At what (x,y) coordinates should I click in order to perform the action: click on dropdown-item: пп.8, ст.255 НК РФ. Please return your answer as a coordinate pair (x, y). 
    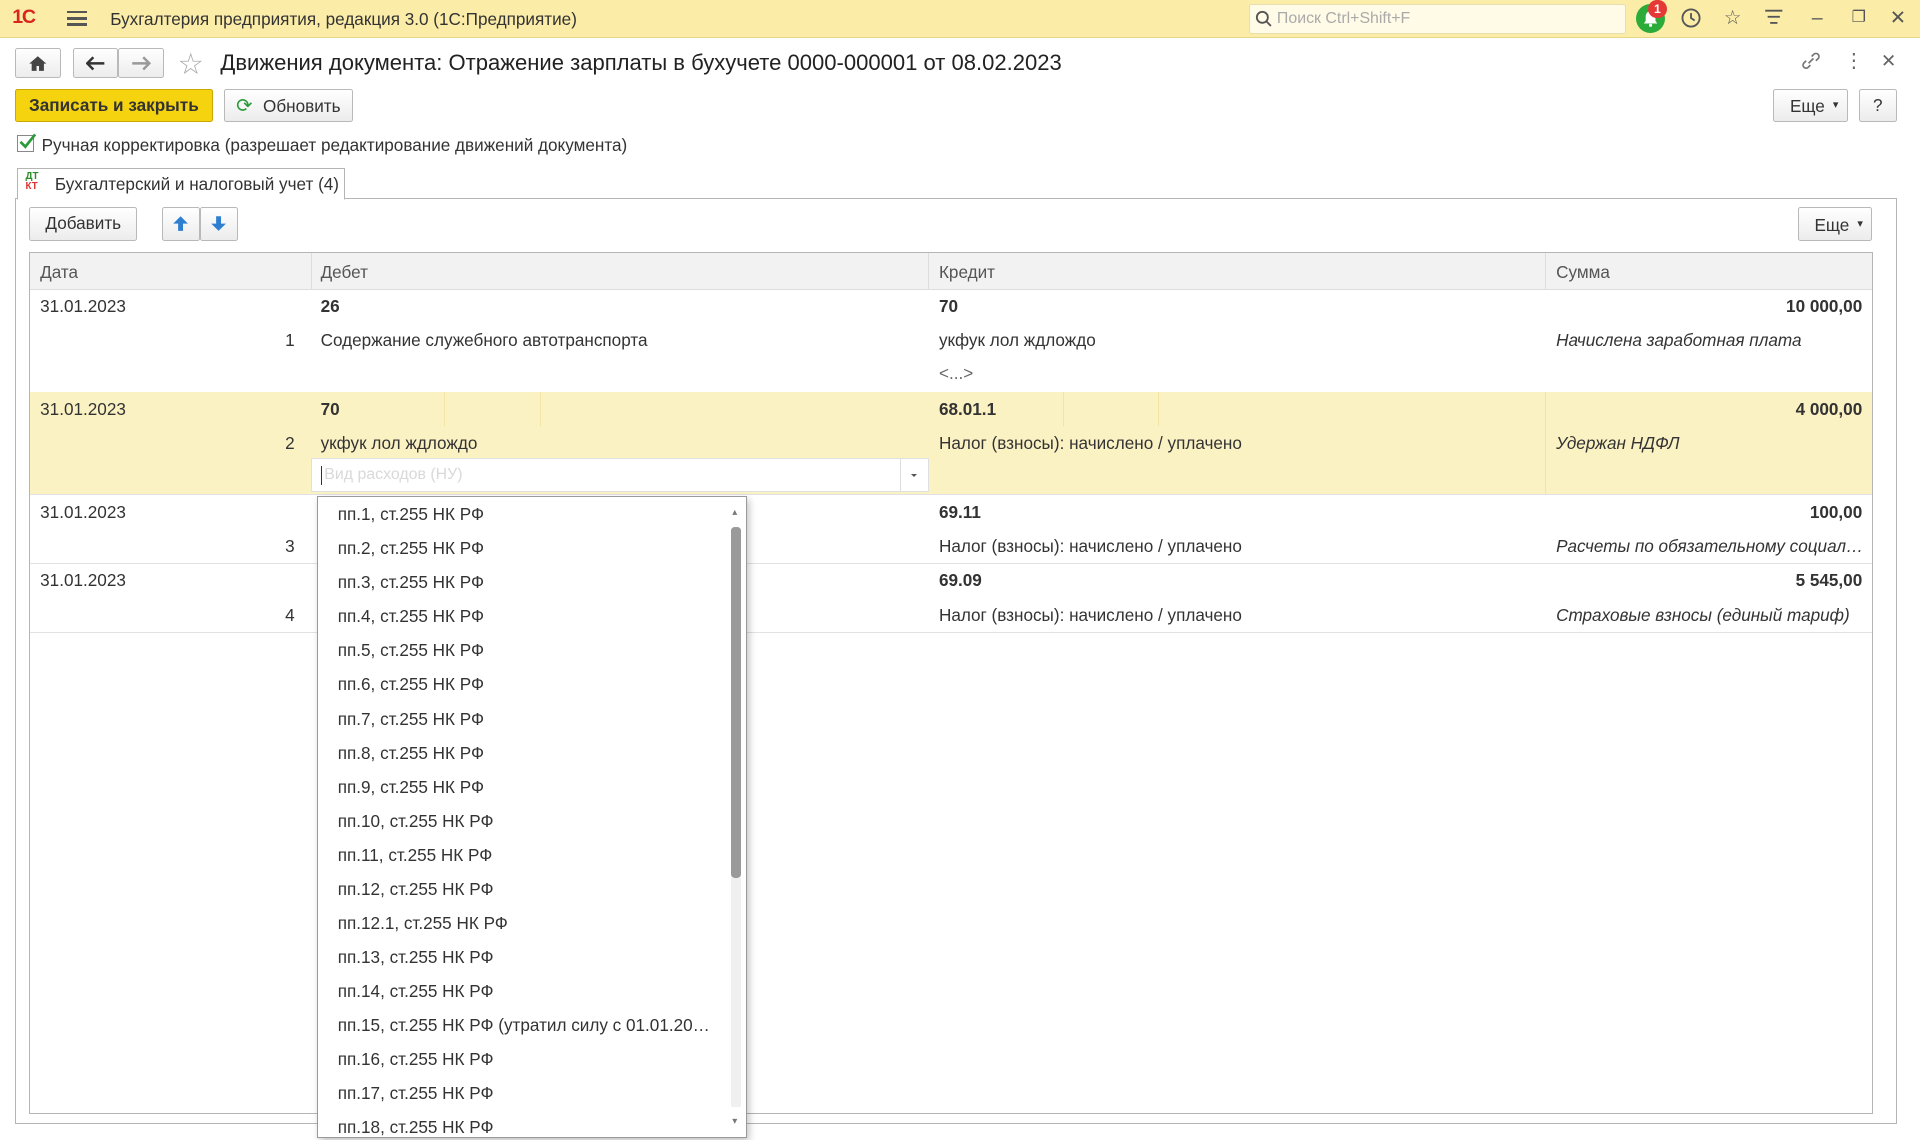
    Looking at the image, I should click on (528, 753).